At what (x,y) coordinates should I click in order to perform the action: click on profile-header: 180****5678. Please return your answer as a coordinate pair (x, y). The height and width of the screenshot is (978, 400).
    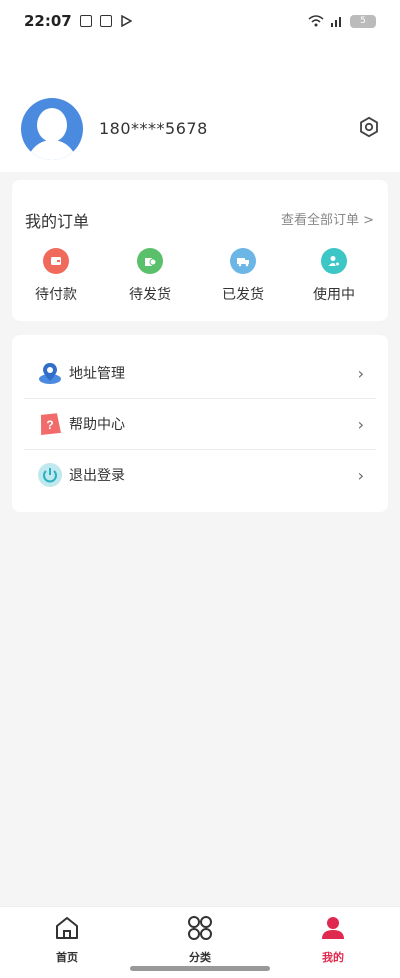
    Looking at the image, I should click on (200, 107).